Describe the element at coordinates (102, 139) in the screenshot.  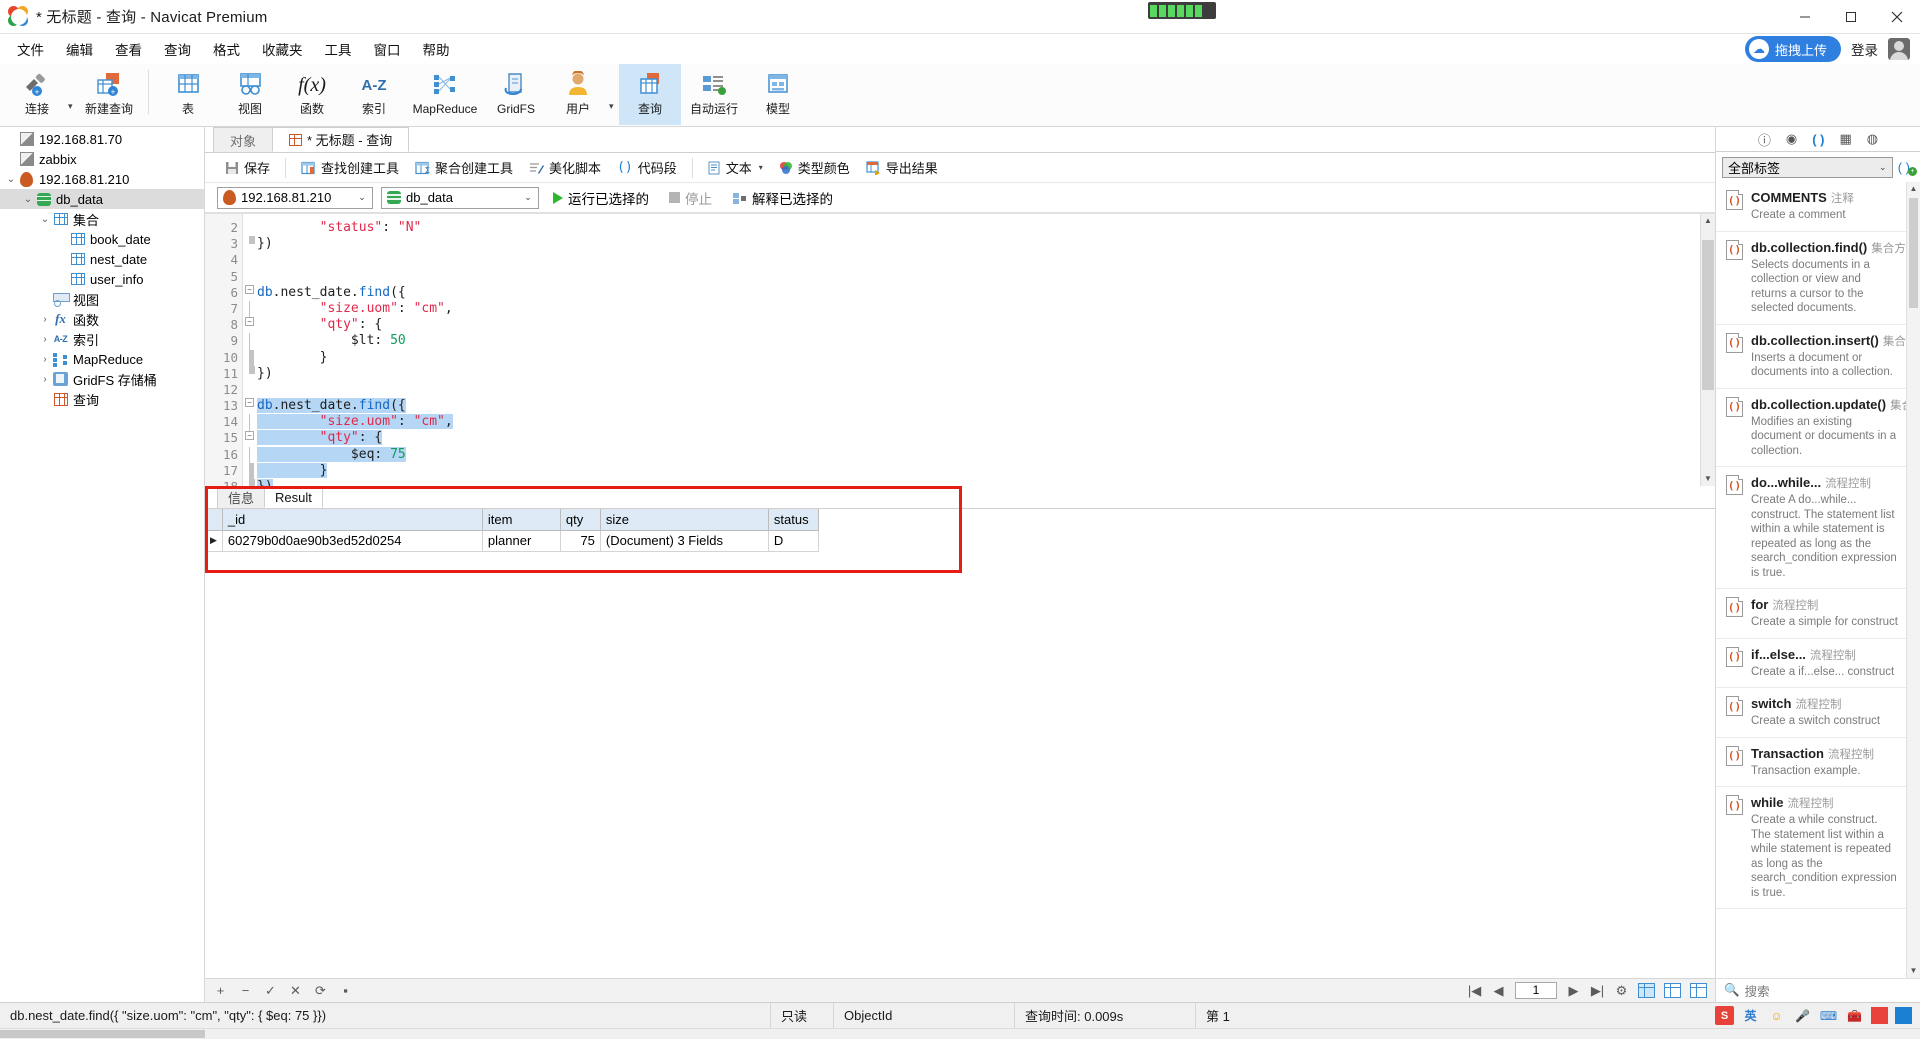
I see `tree-node: 192.168.81.70` at that location.